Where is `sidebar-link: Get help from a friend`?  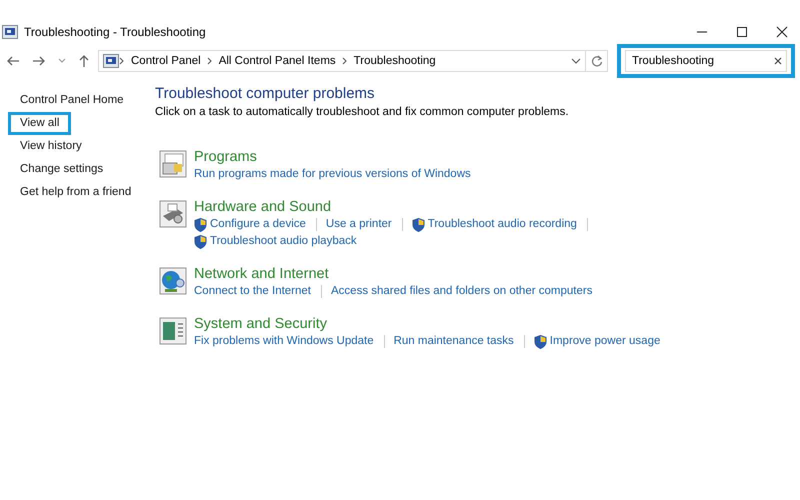
sidebar-link: Get help from a friend is located at coordinates (76, 192).